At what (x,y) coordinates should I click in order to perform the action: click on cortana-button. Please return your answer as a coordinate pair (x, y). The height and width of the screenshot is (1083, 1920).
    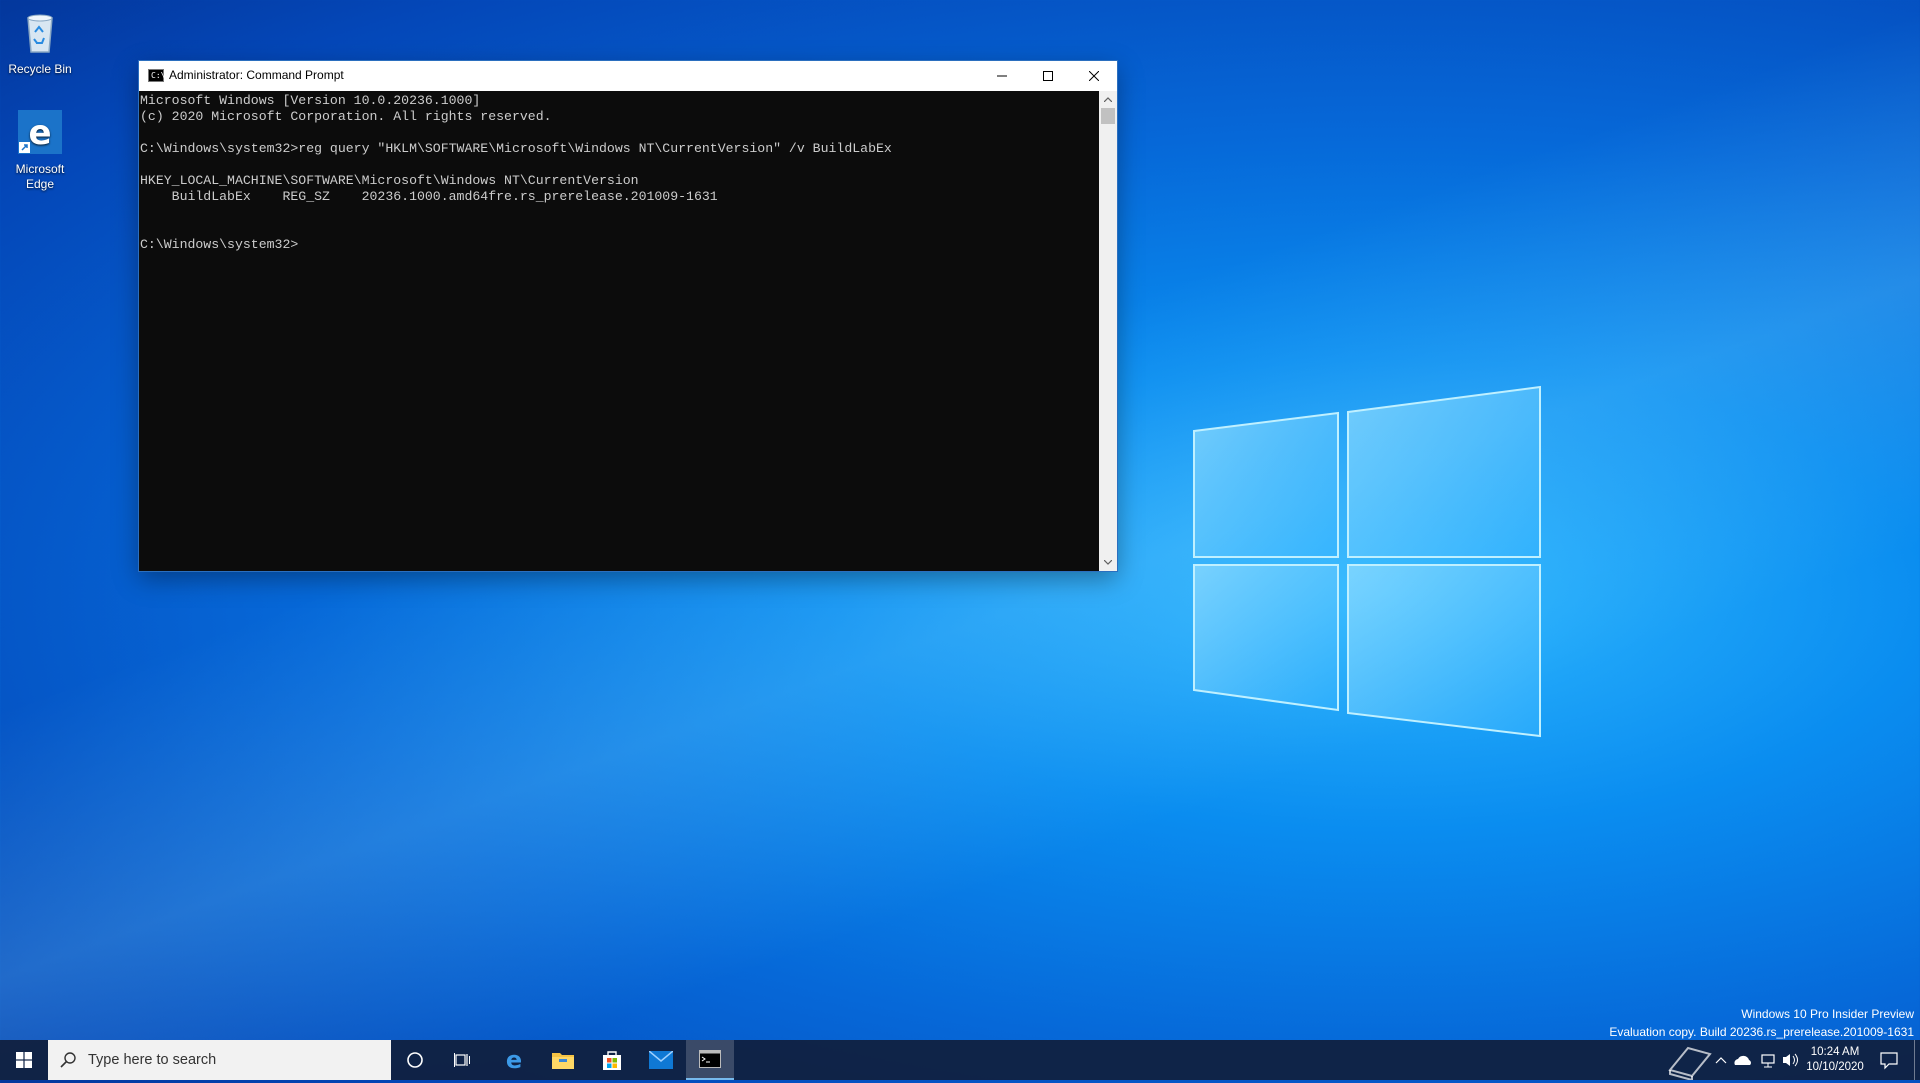
    Looking at the image, I should click on (415, 1060).